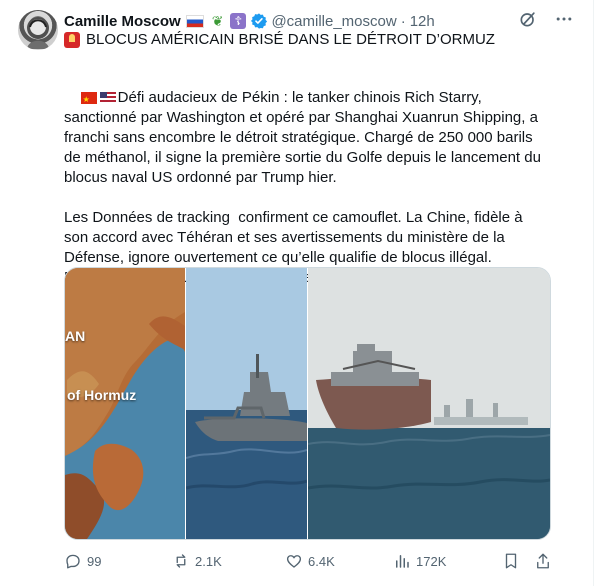 The height and width of the screenshot is (586, 598). What do you see at coordinates (431, 561) in the screenshot?
I see `view-count: 172K` at bounding box center [431, 561].